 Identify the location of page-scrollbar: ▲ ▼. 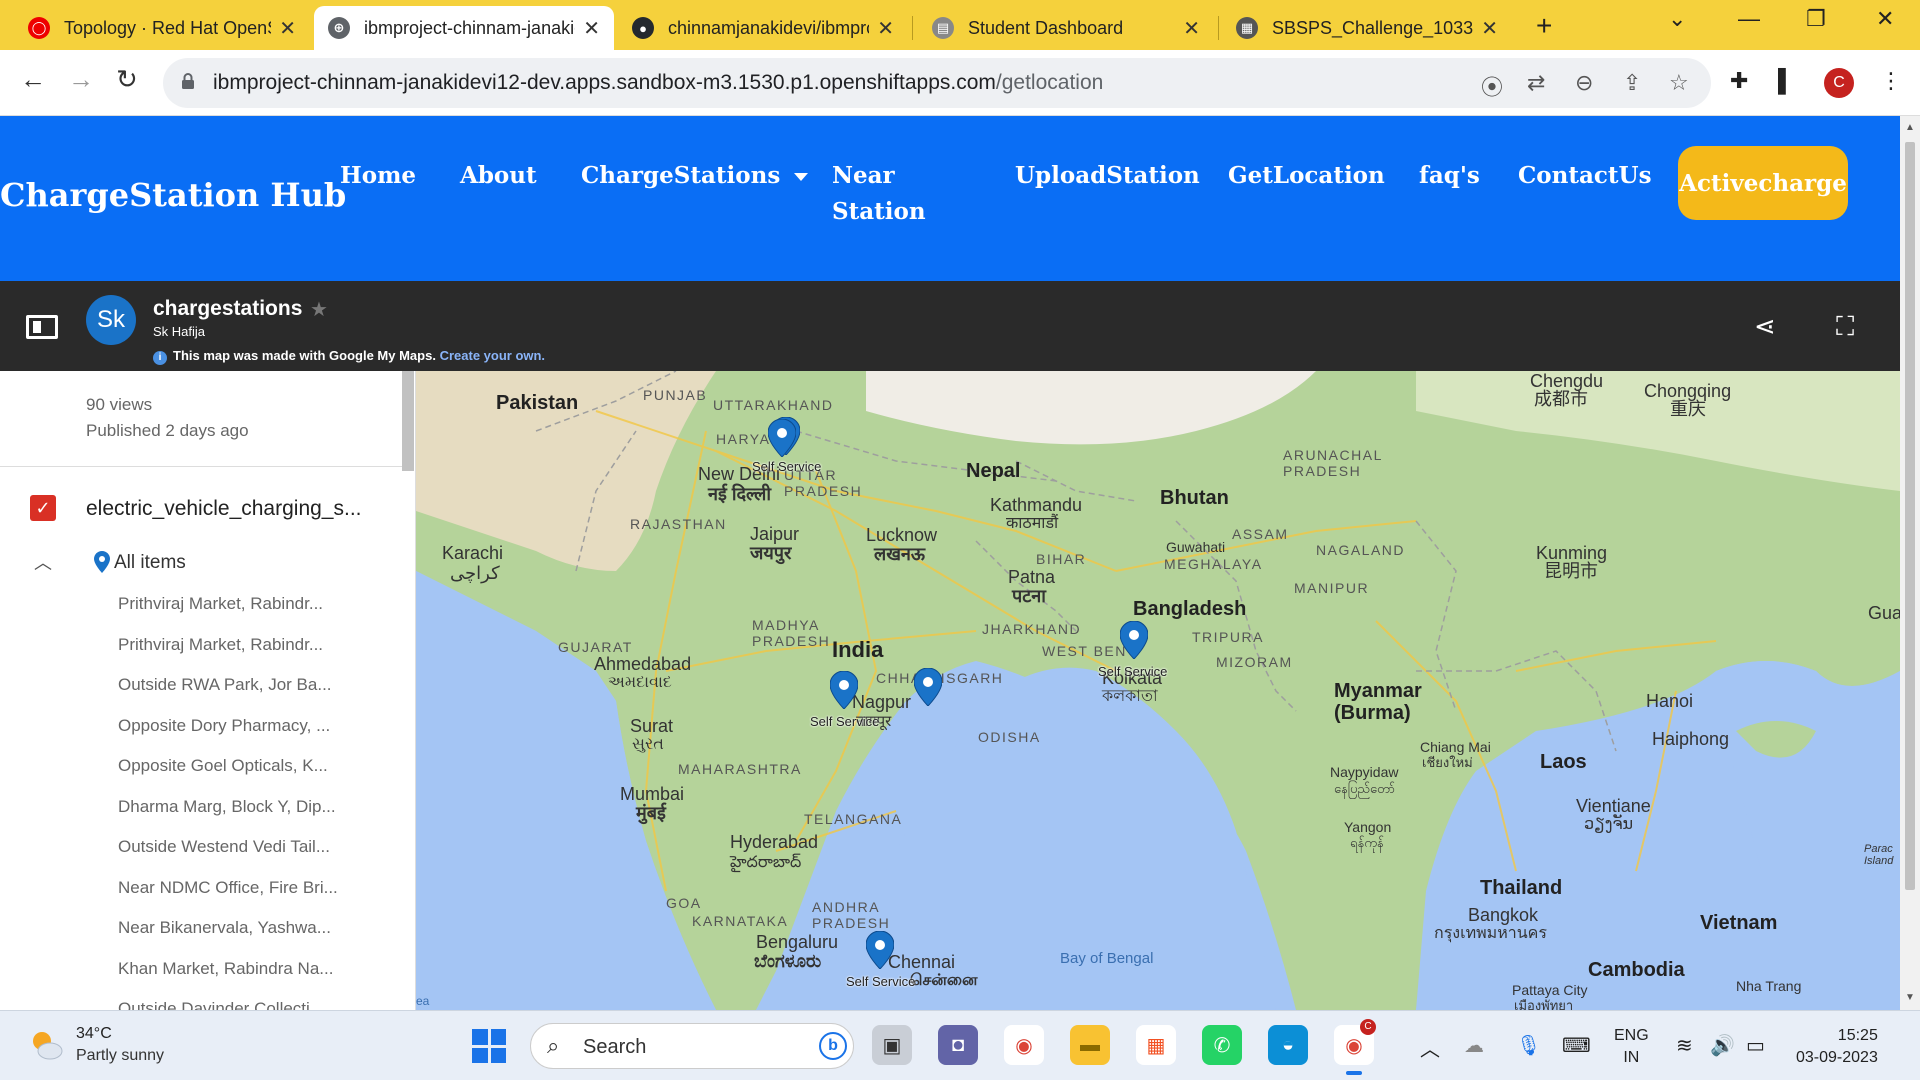
(1910, 563).